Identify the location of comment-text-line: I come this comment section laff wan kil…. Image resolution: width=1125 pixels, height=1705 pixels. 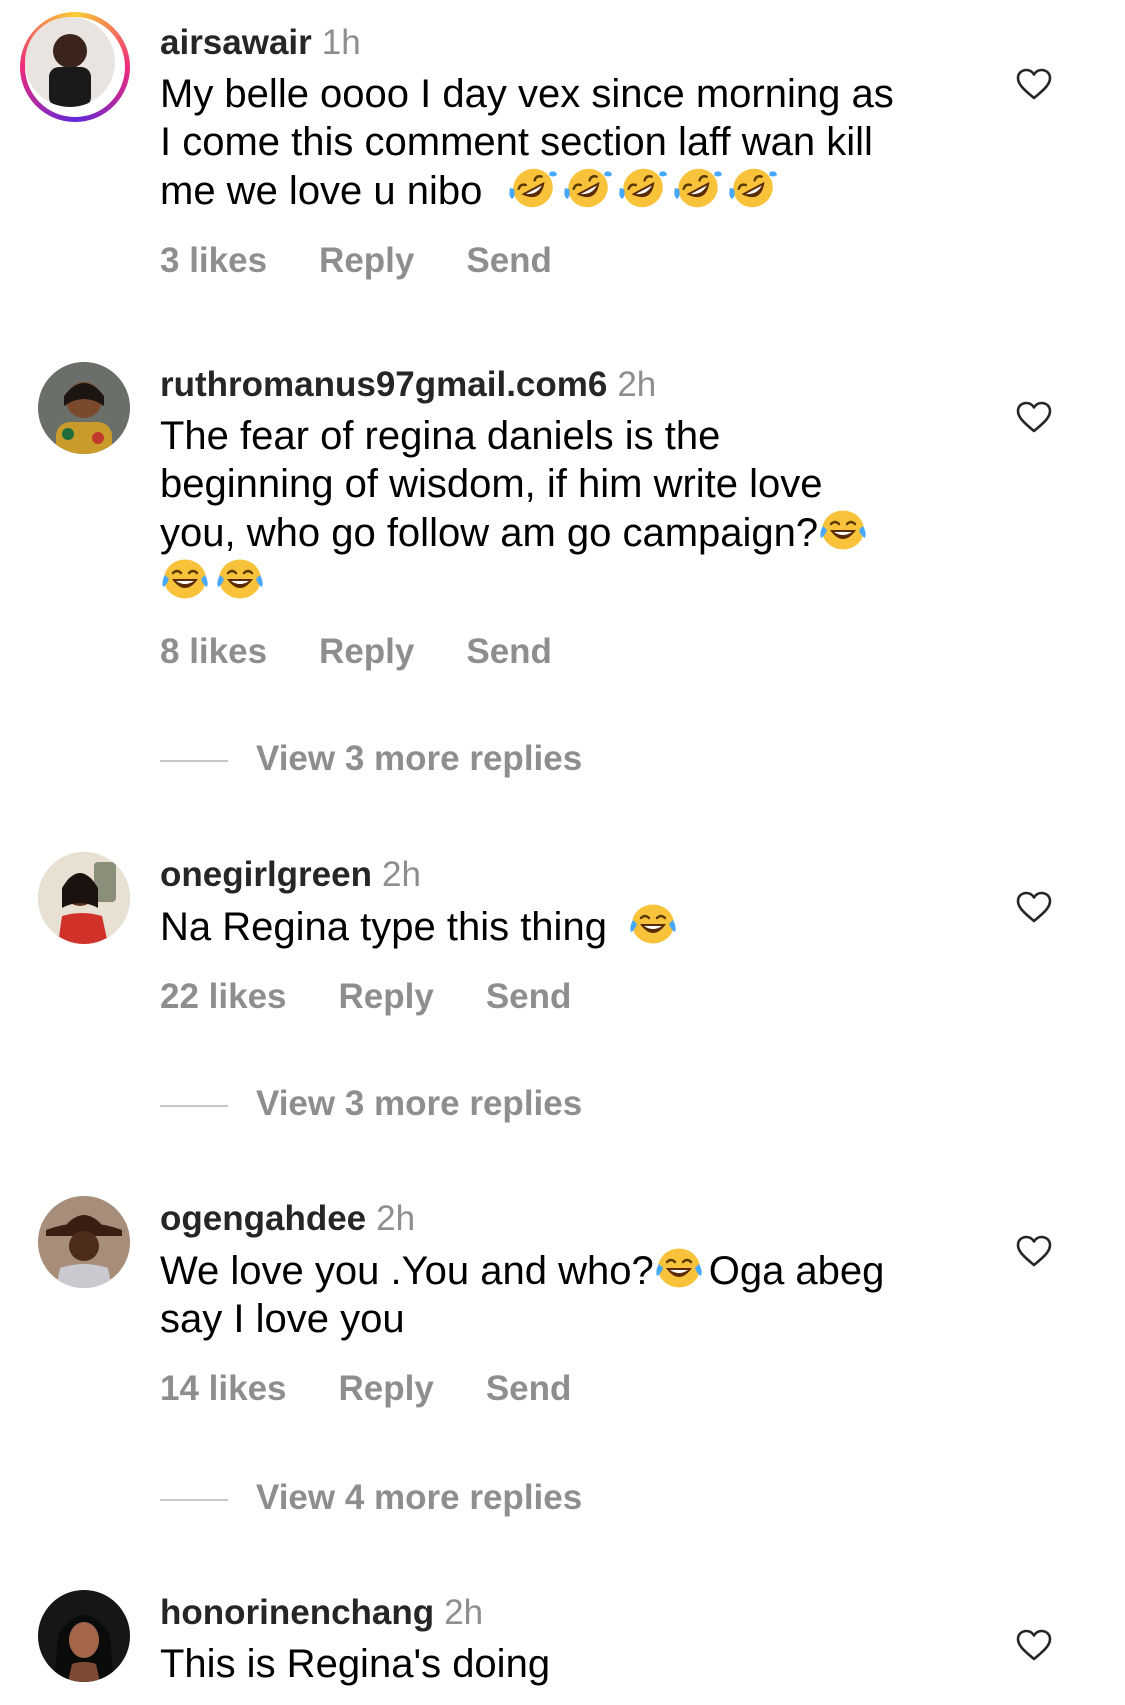
(516, 142).